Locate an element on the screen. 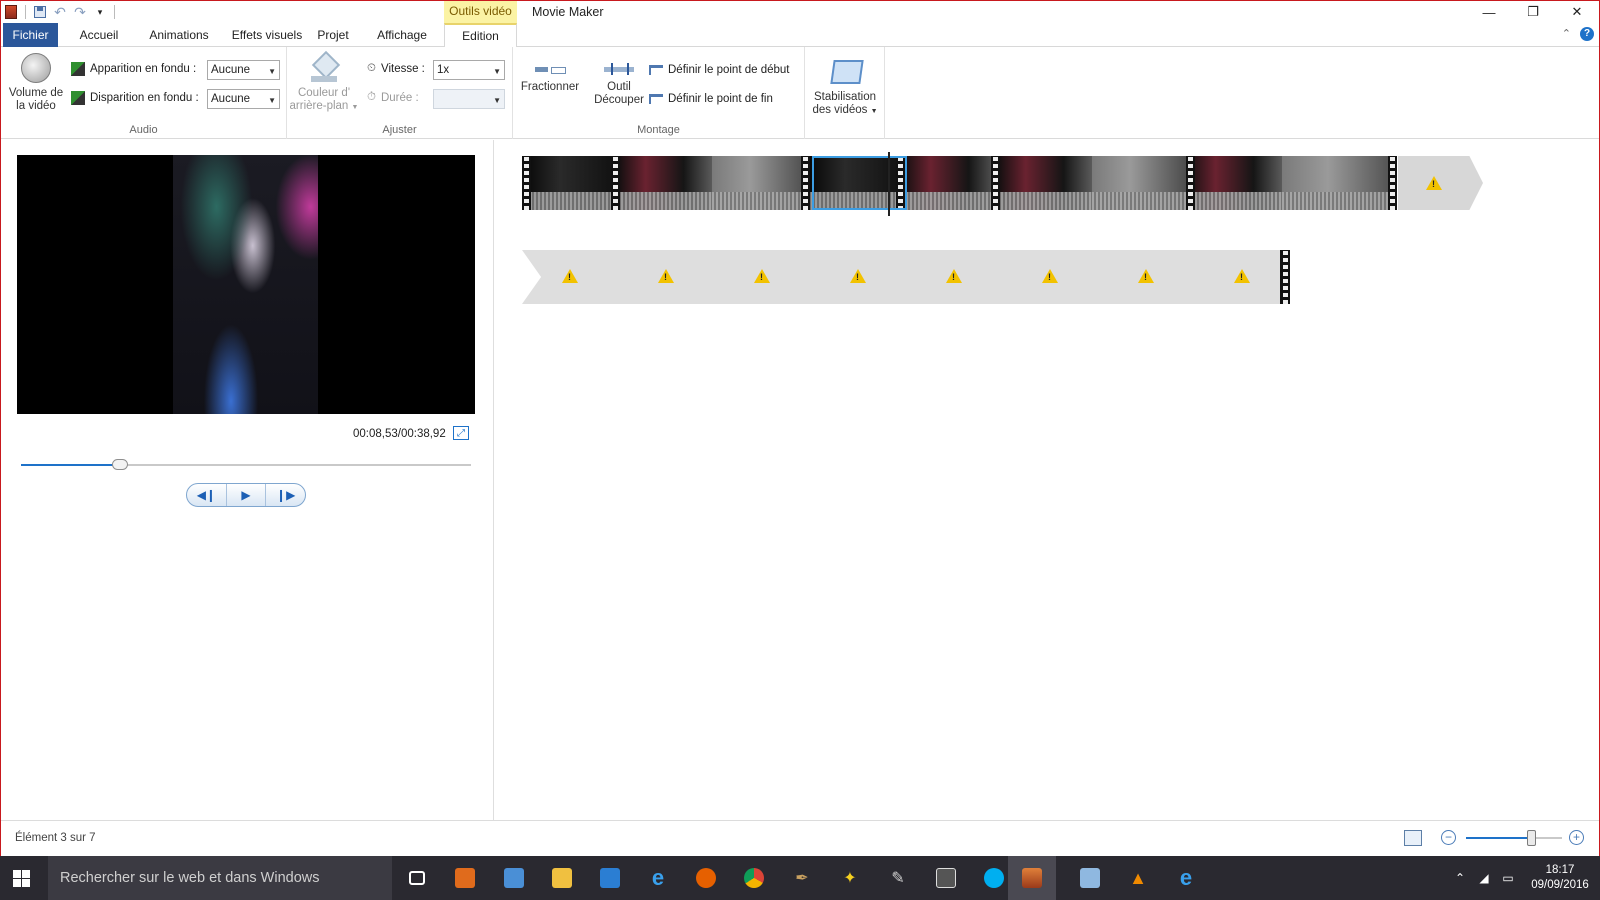  document-icon is located at coordinates (610, 878).